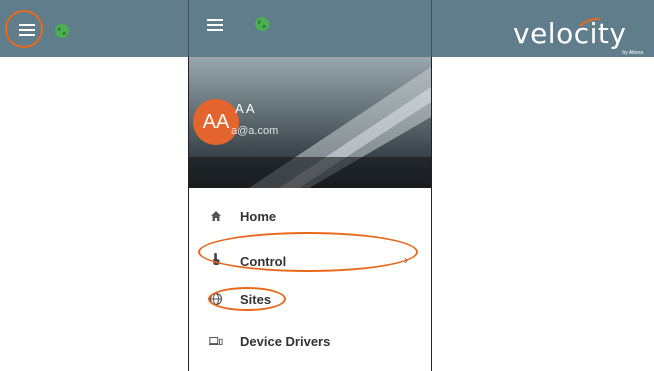 This screenshot has width=654, height=371. I want to click on user-name: A A, so click(245, 108).